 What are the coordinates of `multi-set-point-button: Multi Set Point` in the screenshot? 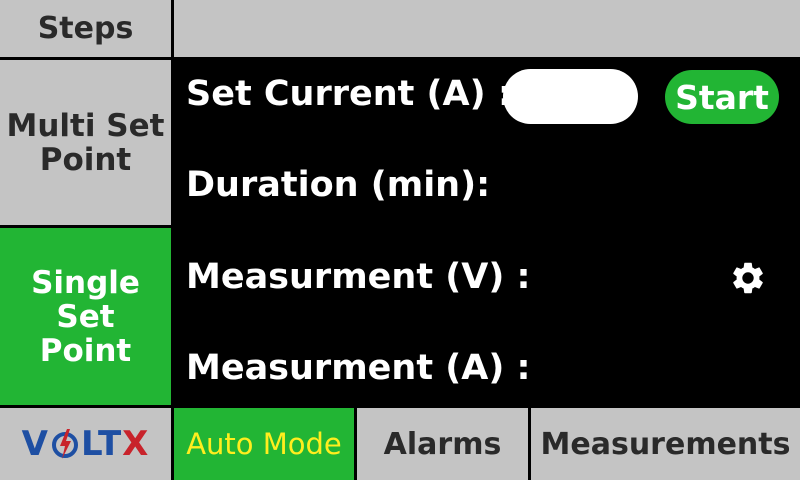 It's located at (85, 142).